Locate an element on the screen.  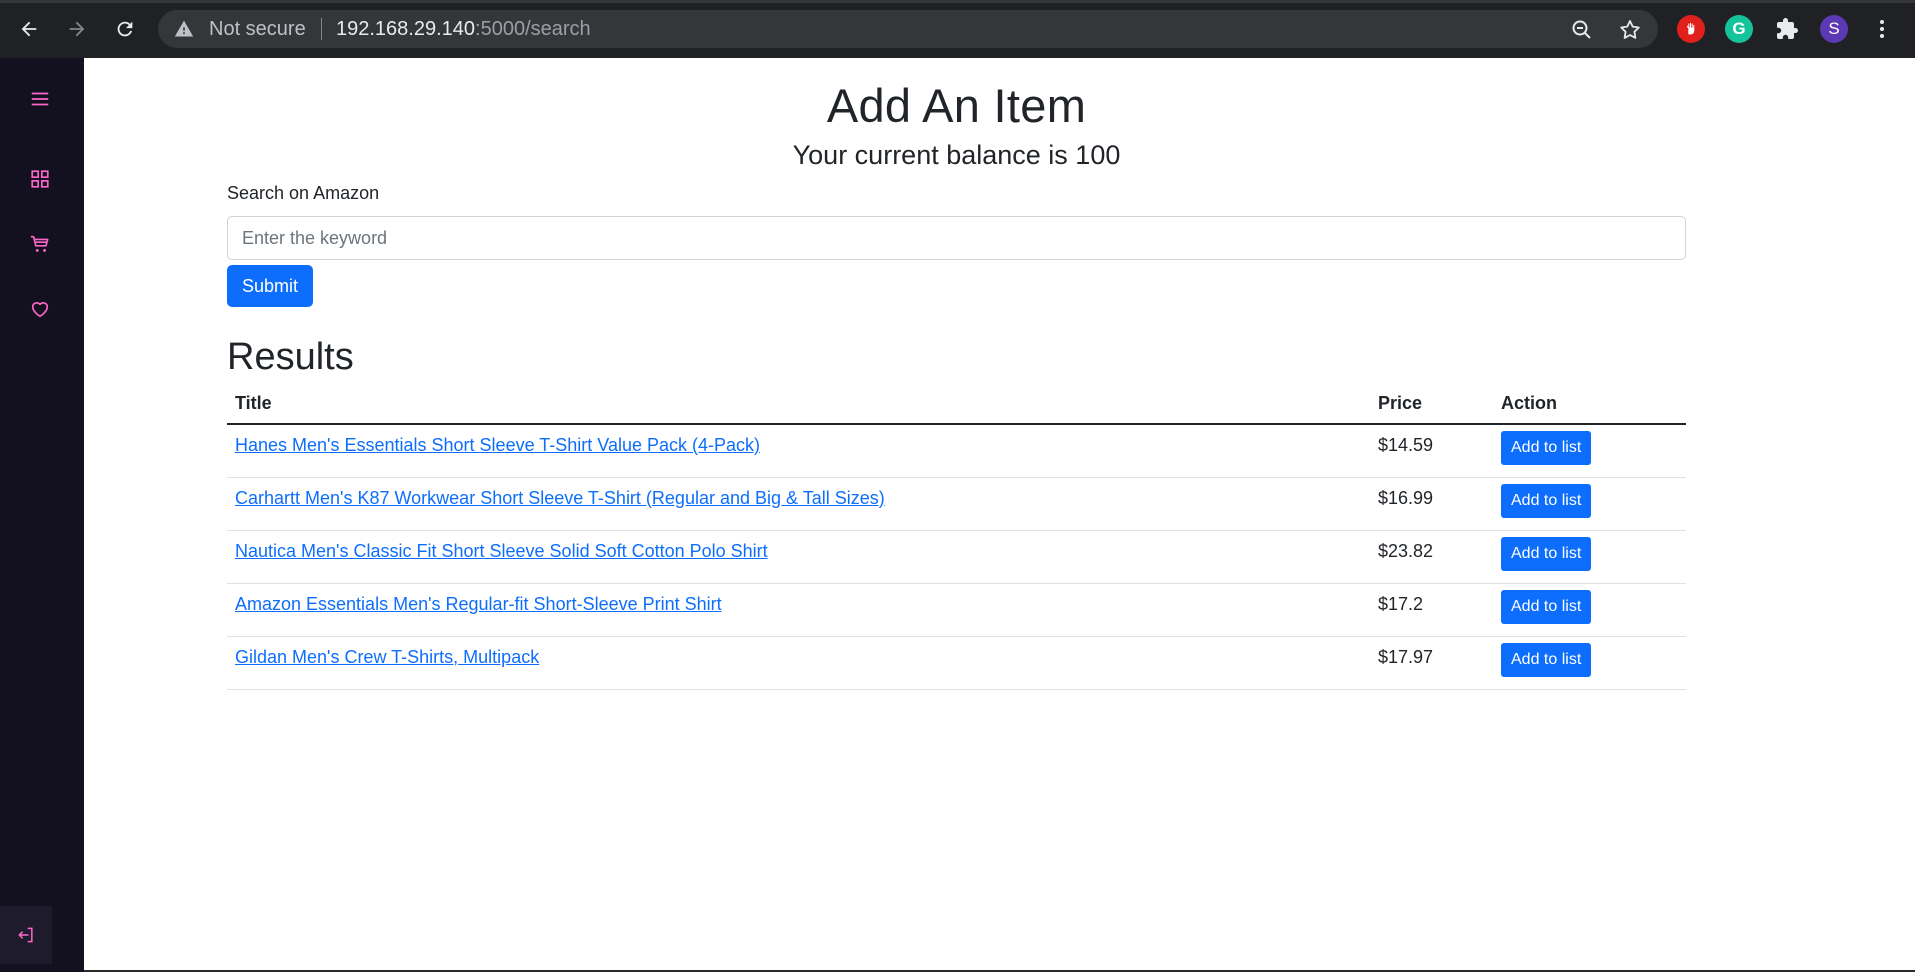
reload-icon is located at coordinates (125, 29).